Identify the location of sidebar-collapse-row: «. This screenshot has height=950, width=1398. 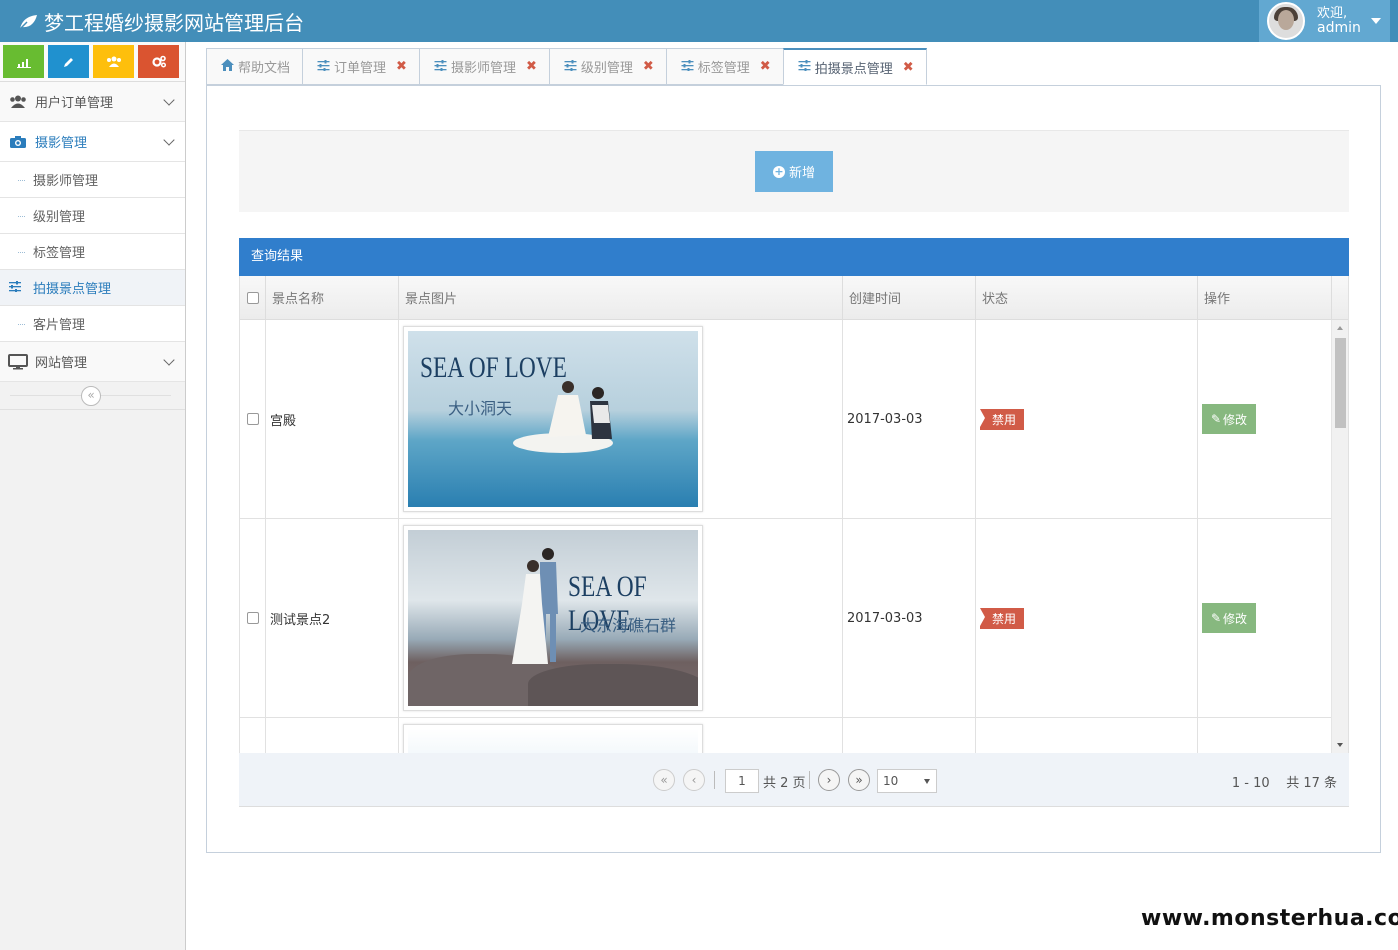
(92, 396).